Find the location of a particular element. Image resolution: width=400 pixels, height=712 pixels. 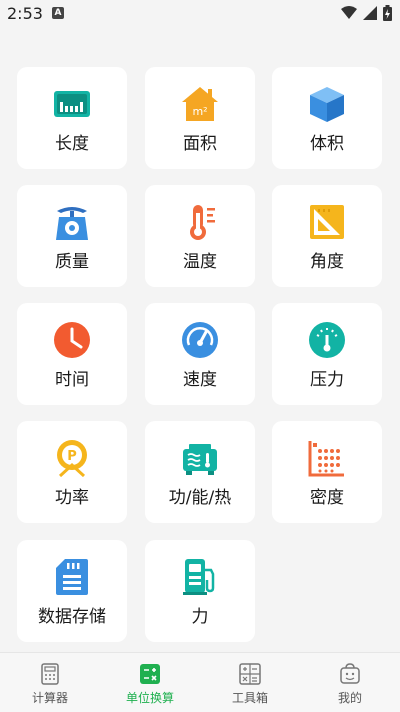

category-density: 密度 is located at coordinates (327, 472).